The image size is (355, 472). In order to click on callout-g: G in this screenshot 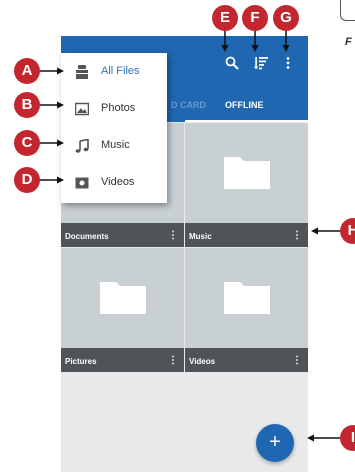, I will do `click(286, 18)`.